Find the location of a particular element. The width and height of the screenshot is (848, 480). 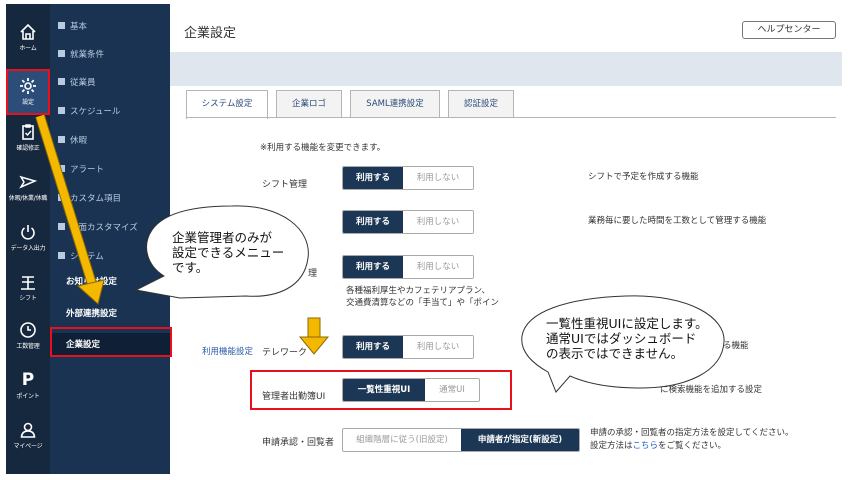

left-callout-text: 企業管理者のみが 設定できるメニュー です。 is located at coordinates (228, 252).